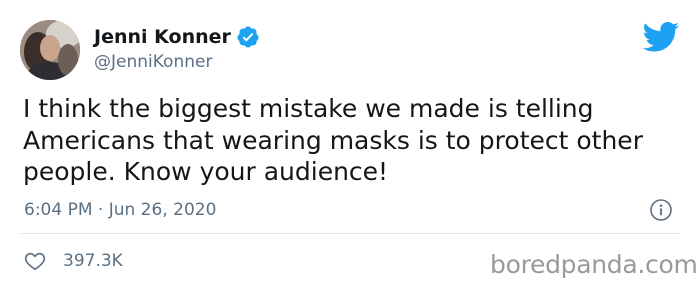 This screenshot has height=289, width=700. What do you see at coordinates (661, 210) in the screenshot?
I see `info-icon` at bounding box center [661, 210].